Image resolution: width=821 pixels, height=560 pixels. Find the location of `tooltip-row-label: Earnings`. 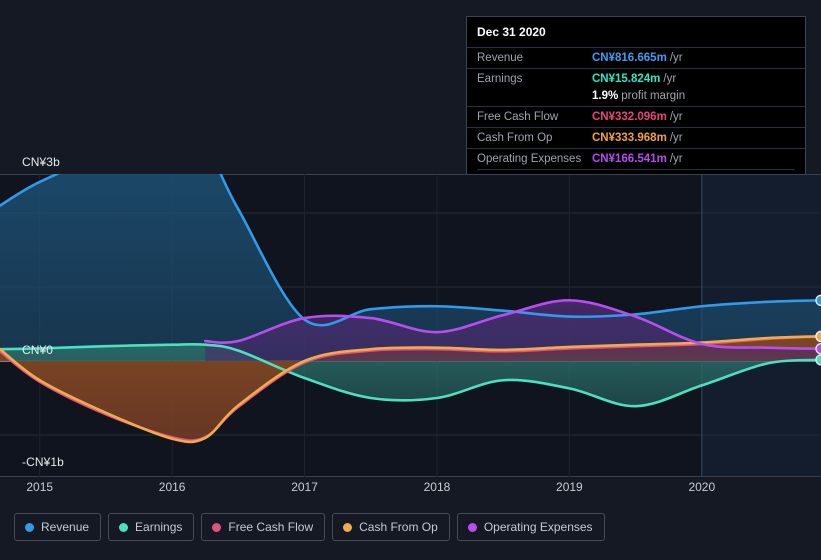

tooltip-row-label: Earnings is located at coordinates (500, 79).